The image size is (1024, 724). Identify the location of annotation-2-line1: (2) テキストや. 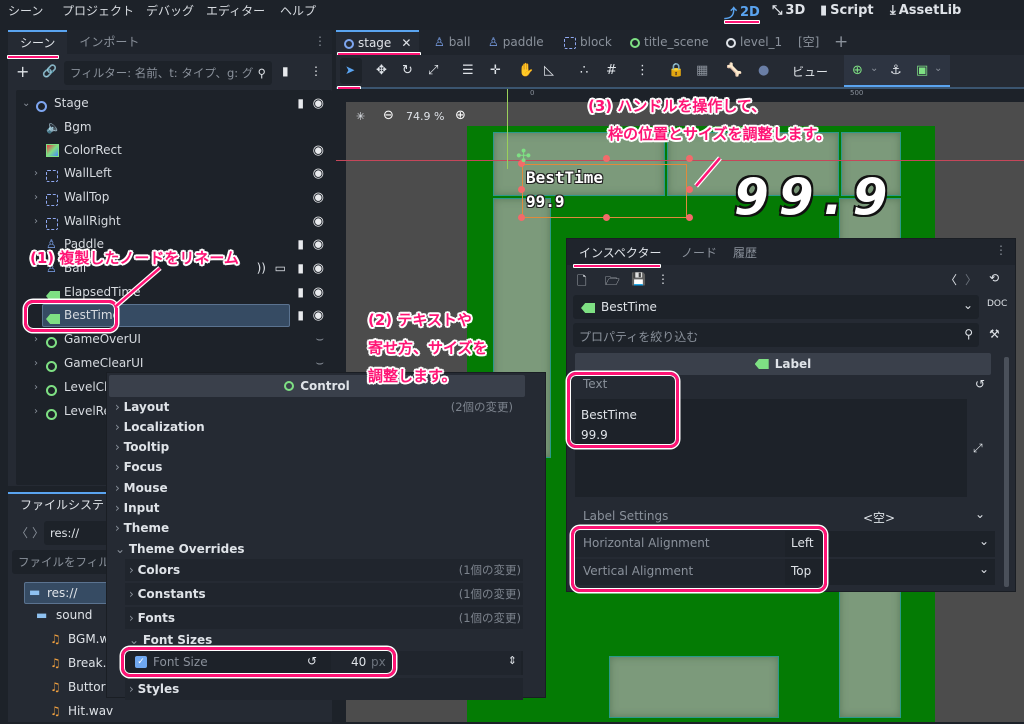
(420, 320).